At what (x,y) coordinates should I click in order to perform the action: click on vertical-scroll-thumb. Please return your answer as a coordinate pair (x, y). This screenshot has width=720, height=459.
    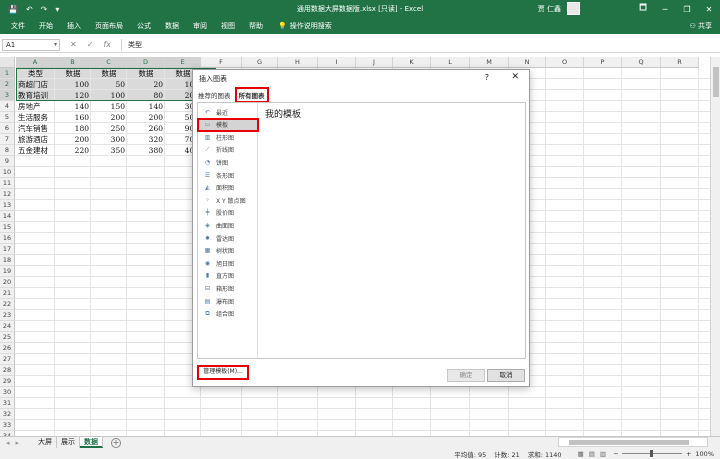
    Looking at the image, I should click on (716, 82).